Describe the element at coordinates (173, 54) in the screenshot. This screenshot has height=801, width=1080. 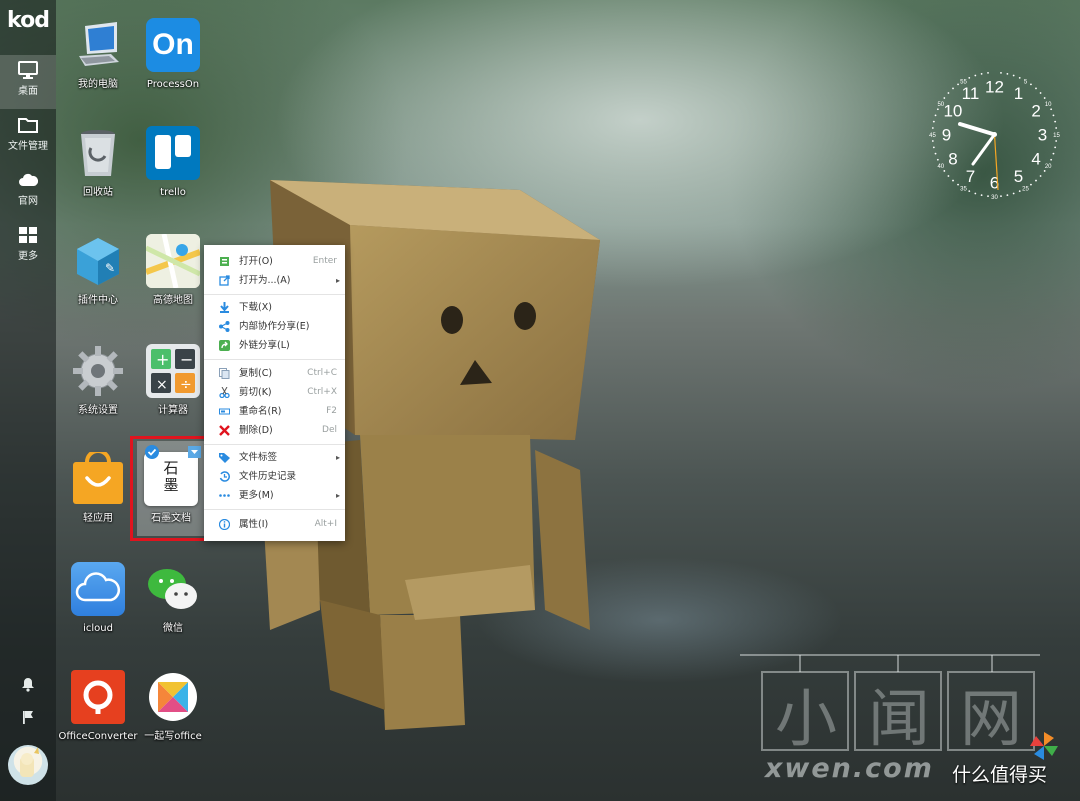
I see `desktop-icon-processon: On ProcessOn` at that location.